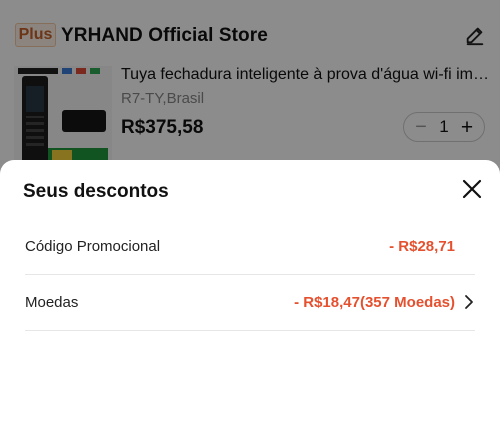 This screenshot has width=500, height=436. I want to click on sheet-title: Seus descontos, so click(96, 191).